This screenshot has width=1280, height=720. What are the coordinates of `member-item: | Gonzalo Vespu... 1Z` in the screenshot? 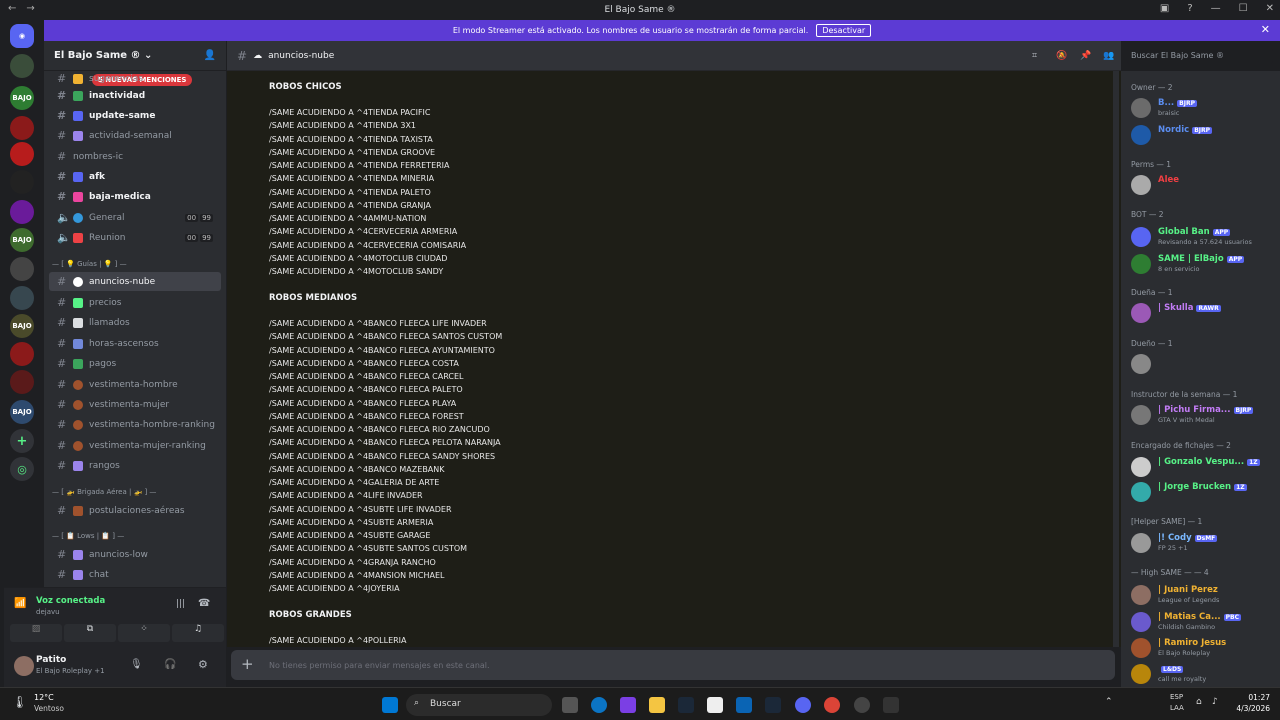 It's located at (1205, 467).